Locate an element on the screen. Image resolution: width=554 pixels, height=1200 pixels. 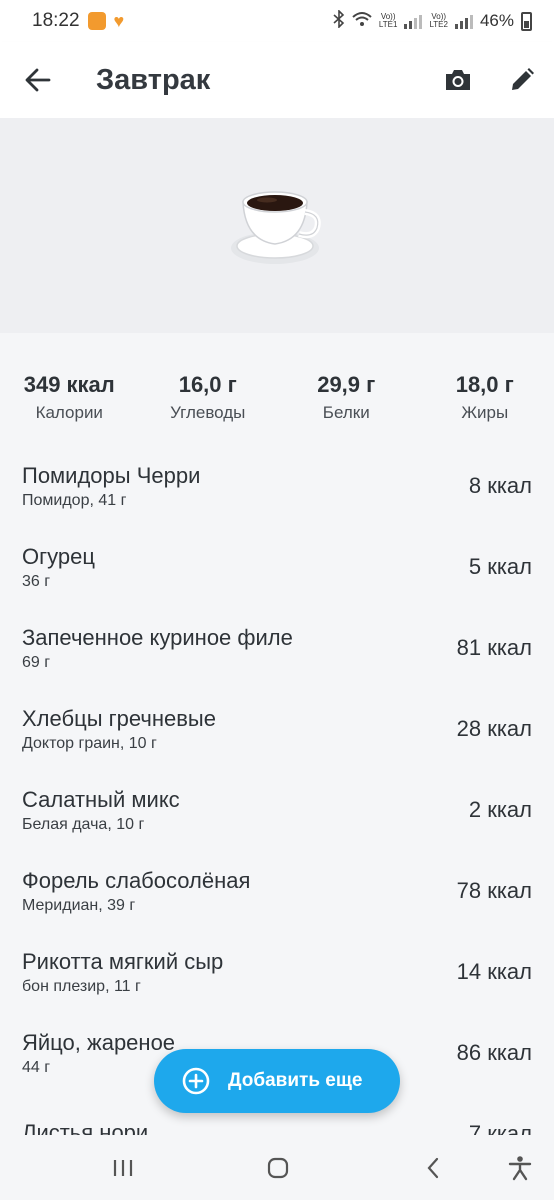
food-name: Листья нори is located at coordinates (85, 1127).